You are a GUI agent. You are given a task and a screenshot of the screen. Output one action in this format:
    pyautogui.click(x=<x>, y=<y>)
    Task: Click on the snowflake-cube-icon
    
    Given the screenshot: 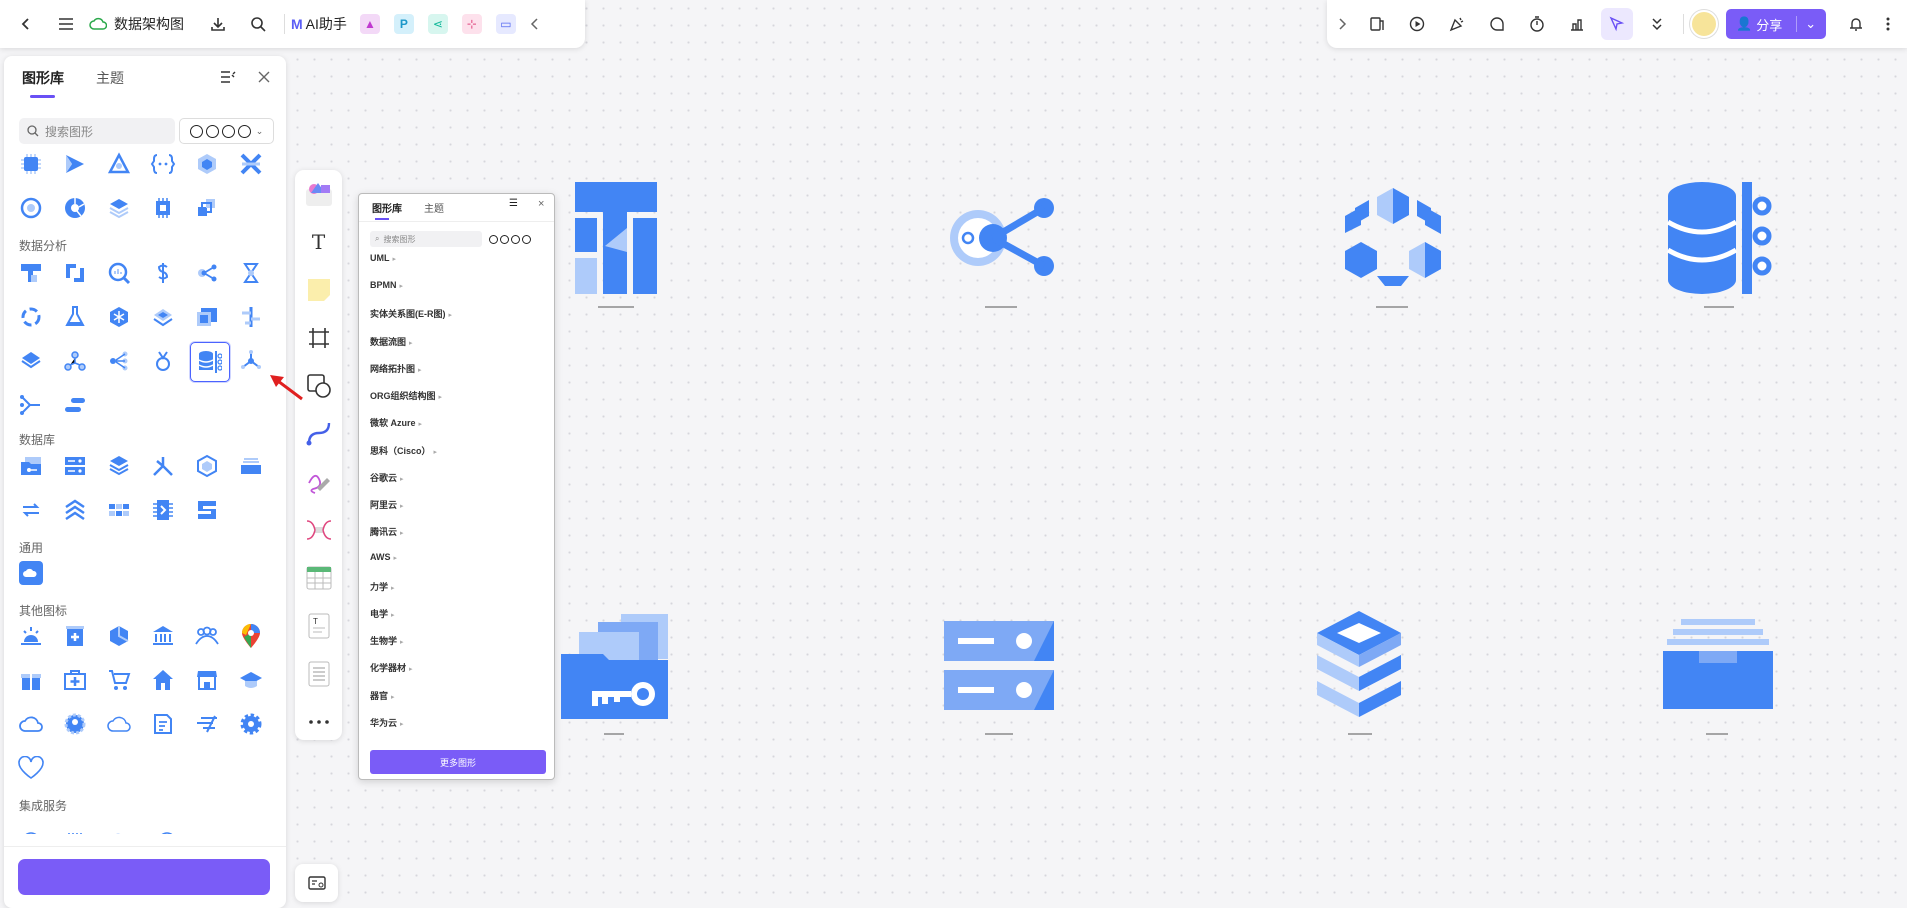 What is the action you would take?
    pyautogui.click(x=119, y=317)
    